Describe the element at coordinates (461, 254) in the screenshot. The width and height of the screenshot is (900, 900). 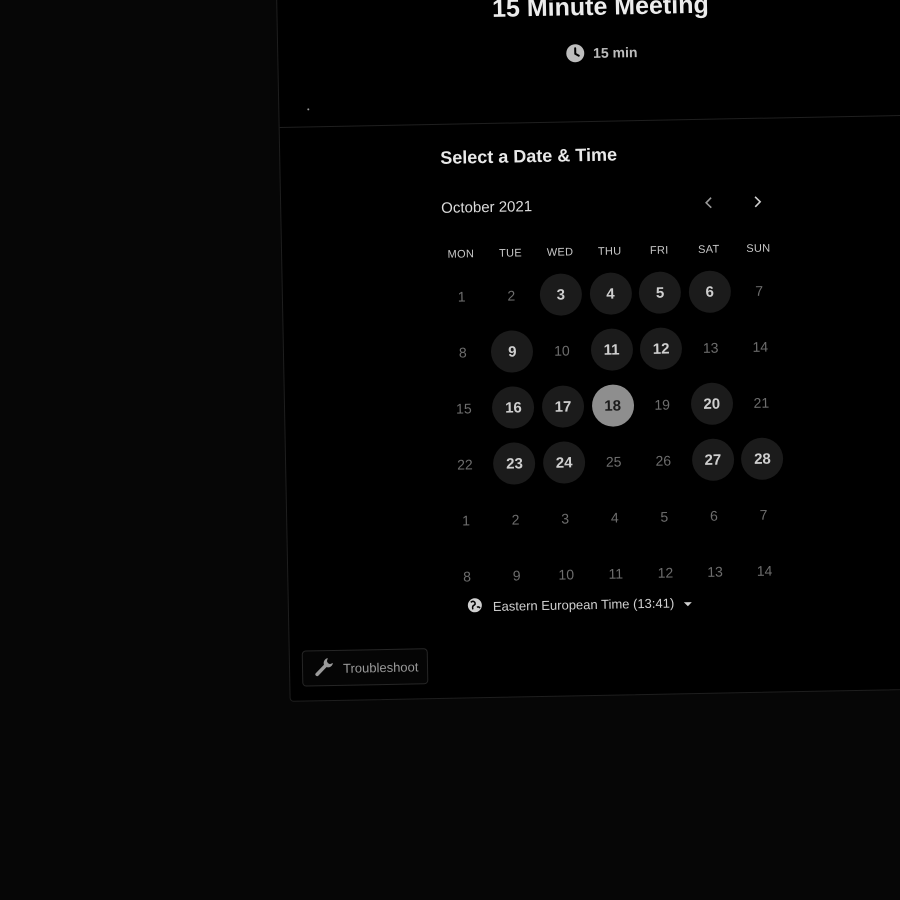
I see `weekday-label: MON` at that location.